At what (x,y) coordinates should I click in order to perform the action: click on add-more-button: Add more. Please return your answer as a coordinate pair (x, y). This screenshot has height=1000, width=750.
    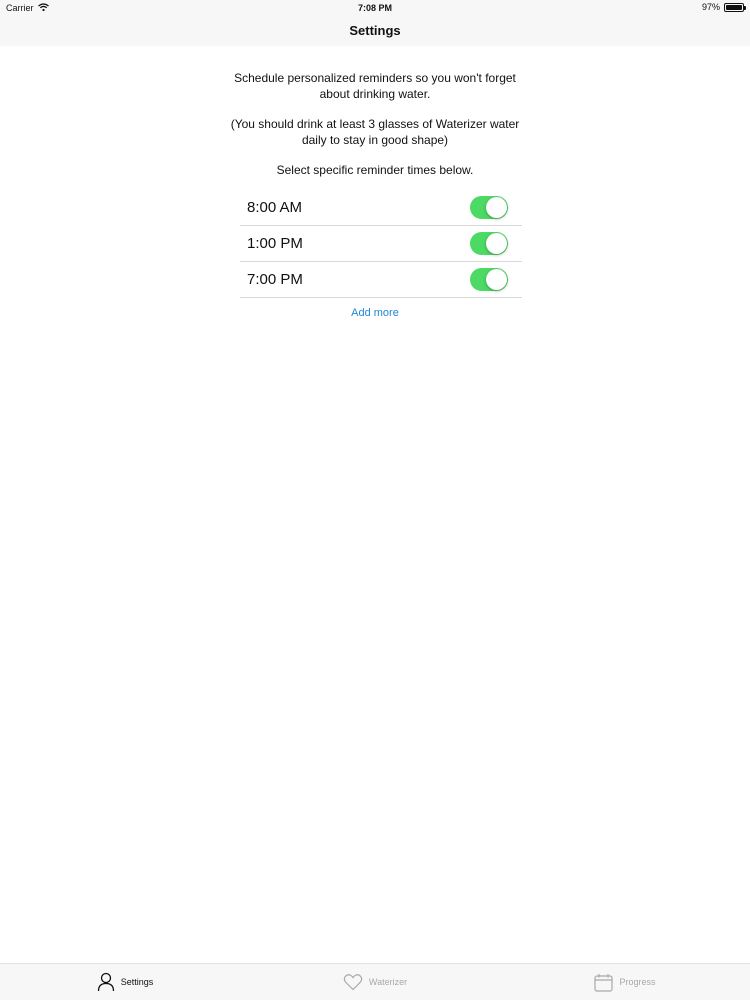
    Looking at the image, I should click on (375, 313).